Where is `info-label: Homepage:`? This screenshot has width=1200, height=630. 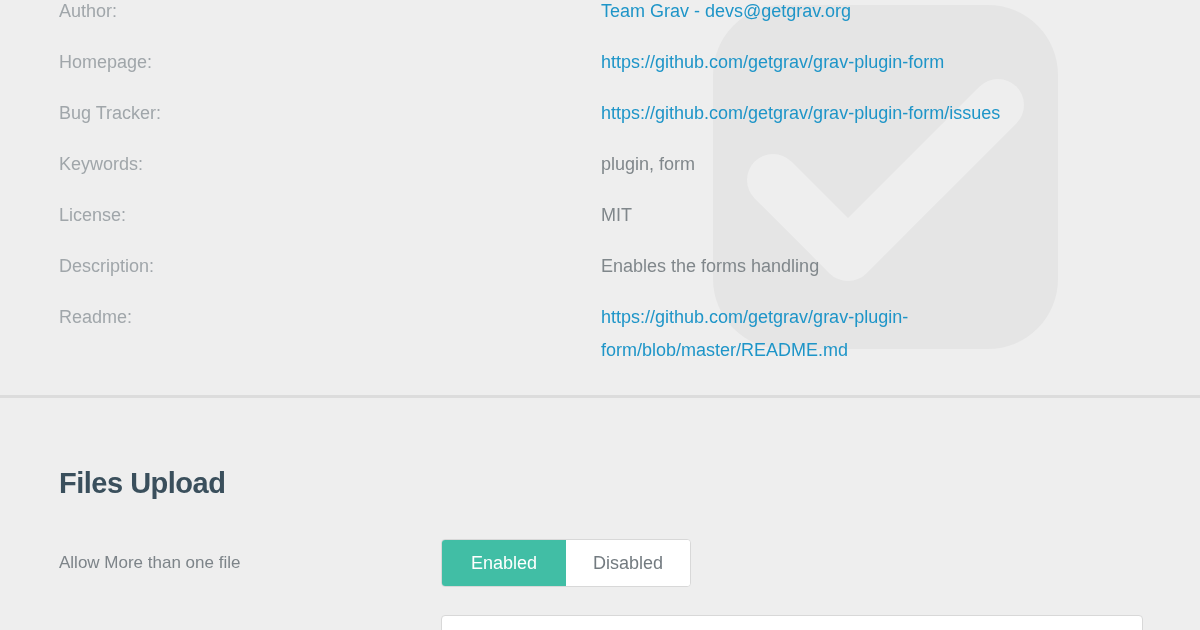
info-label: Homepage: is located at coordinates (106, 62).